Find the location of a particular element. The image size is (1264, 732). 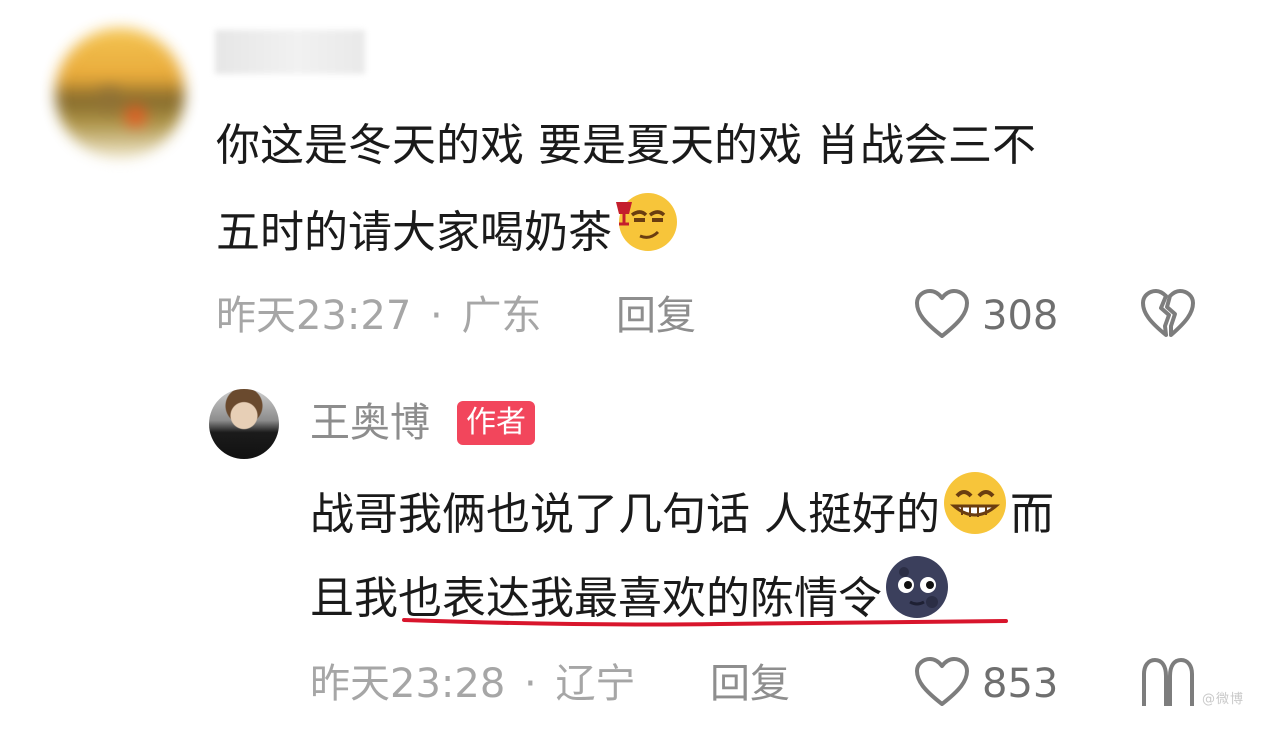

comment-time: 昨天23:27 is located at coordinates (314, 316).